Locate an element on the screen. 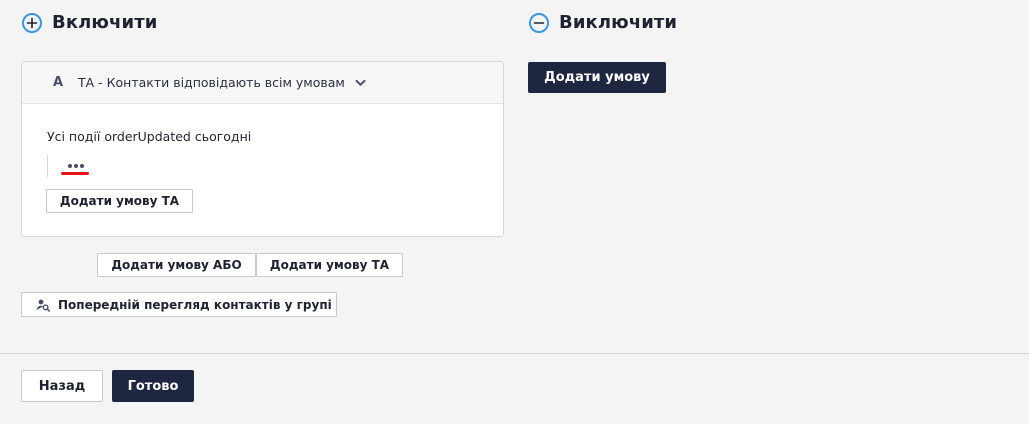 Image resolution: width=1029 pixels, height=424 pixels. user-search-icon is located at coordinates (43, 305).